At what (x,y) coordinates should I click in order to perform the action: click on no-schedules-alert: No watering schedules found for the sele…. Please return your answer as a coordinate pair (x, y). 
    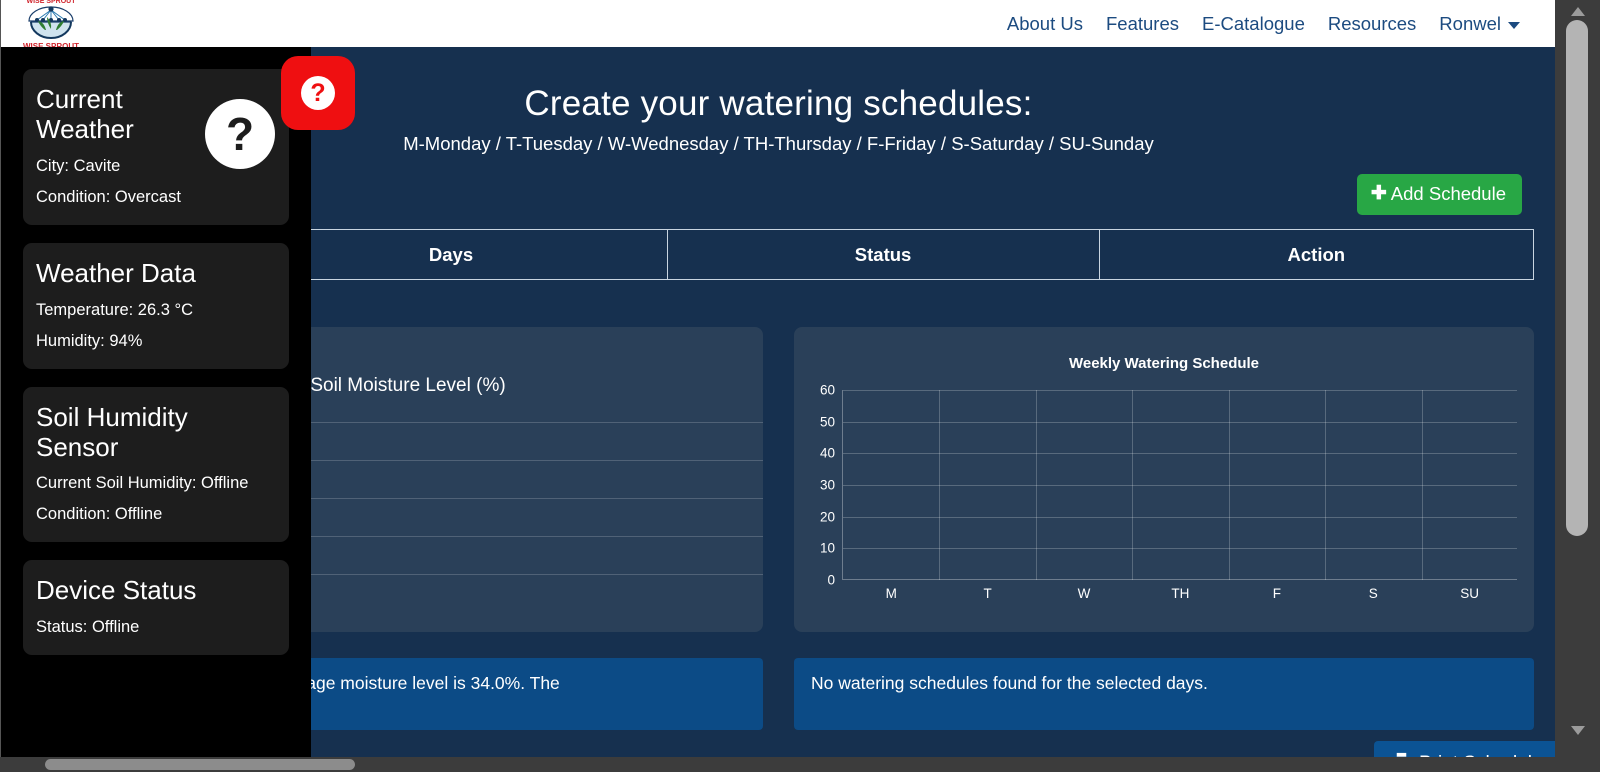
    Looking at the image, I should click on (1164, 694).